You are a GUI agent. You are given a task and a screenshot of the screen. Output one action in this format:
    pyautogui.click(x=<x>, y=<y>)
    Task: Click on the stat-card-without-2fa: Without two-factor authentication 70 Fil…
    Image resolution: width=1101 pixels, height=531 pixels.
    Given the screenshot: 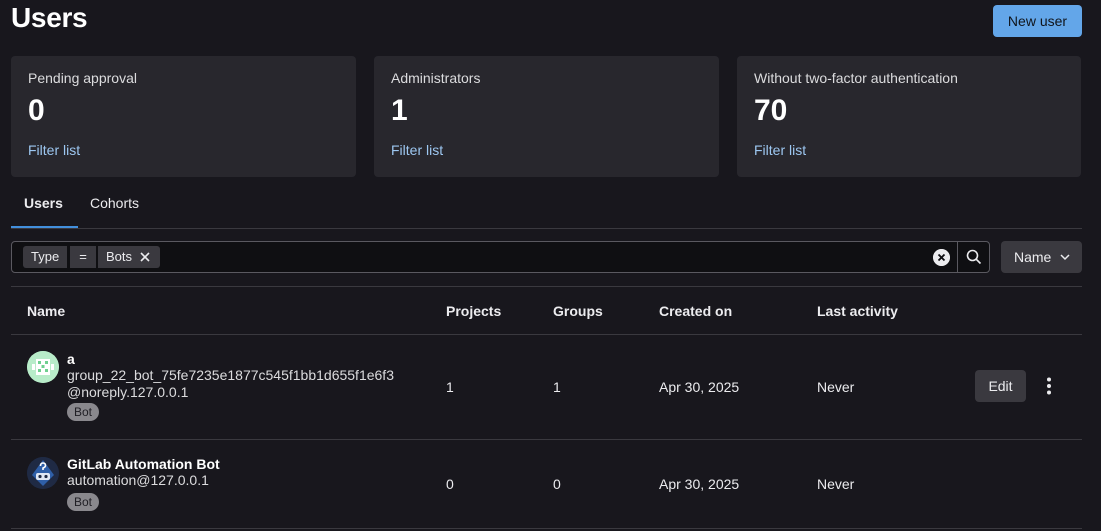 What is the action you would take?
    pyautogui.click(x=909, y=116)
    